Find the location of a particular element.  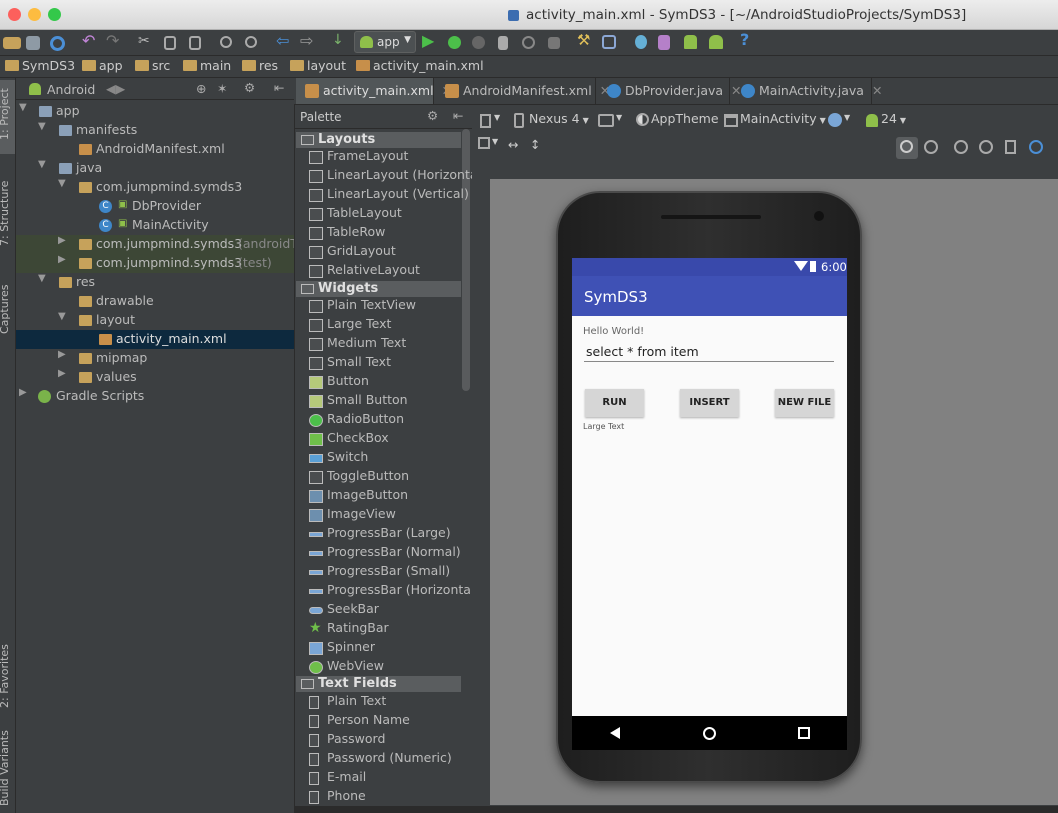

make-project-icon: ↓ is located at coordinates (341, 41).